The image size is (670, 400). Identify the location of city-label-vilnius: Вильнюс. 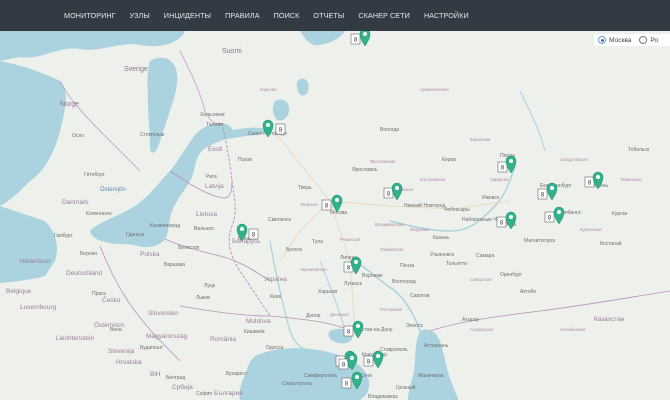
(204, 229).